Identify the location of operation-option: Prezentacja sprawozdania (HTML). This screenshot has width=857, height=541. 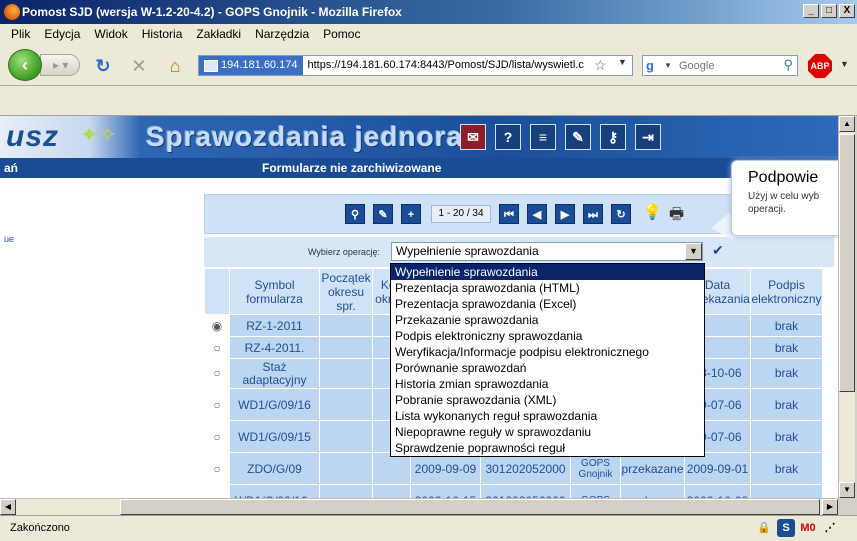
(547, 288).